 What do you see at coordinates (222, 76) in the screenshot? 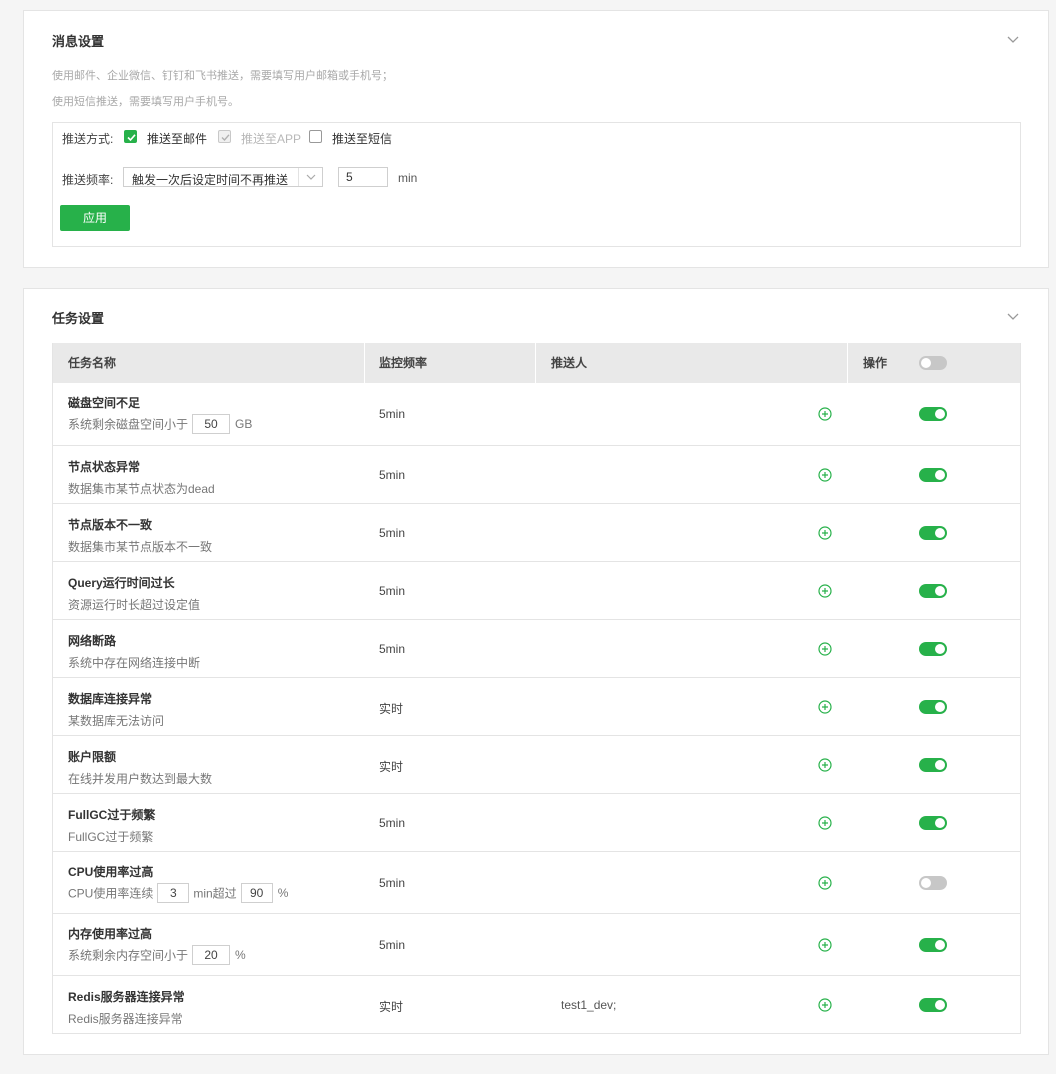
I see `message-settings-desc-1: 使用邮件、企业微信、钉钉和飞书推送，需要填写用户邮箱或手机号；` at bounding box center [222, 76].